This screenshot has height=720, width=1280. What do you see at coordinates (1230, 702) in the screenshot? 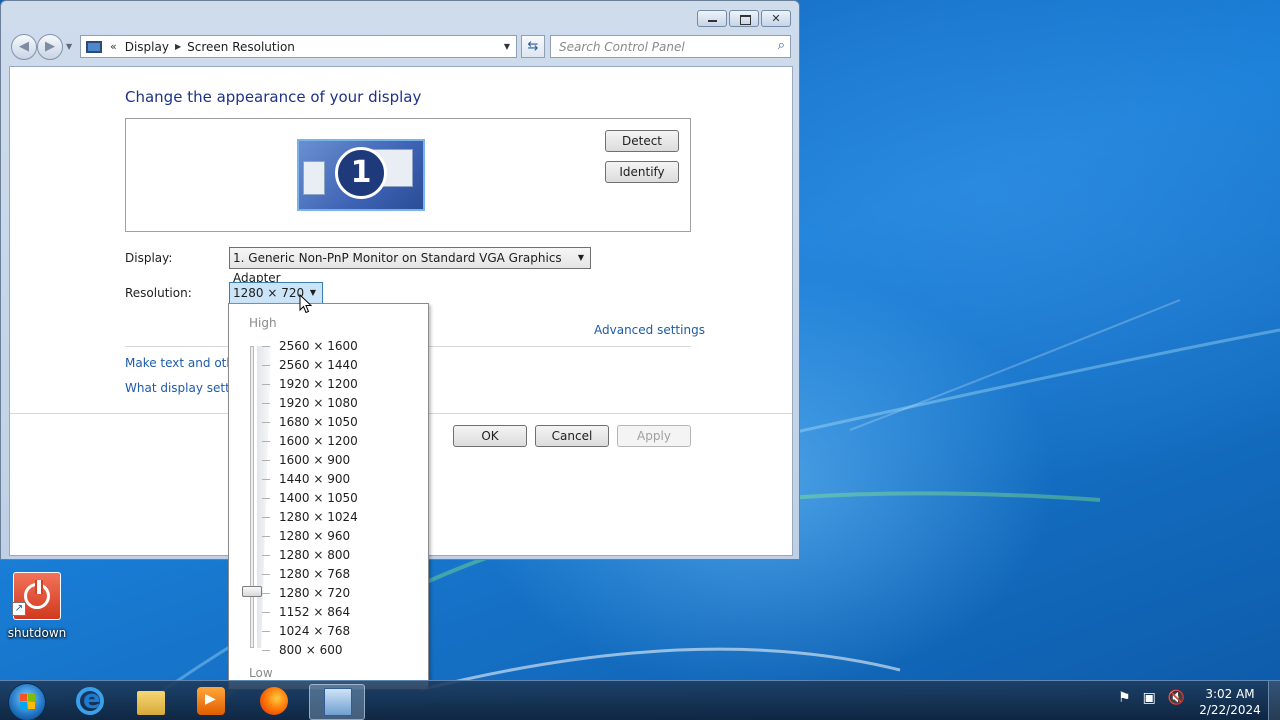
I see `clock: 3:02 AM 2/22/2024` at bounding box center [1230, 702].